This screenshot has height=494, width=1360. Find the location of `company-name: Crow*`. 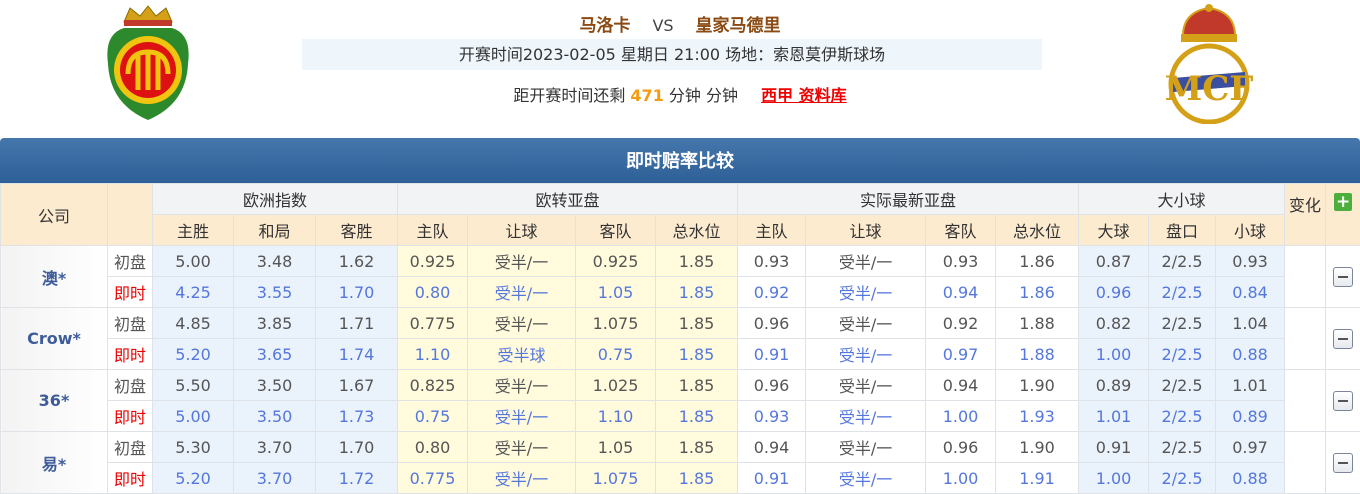

company-name: Crow* is located at coordinates (54, 339).